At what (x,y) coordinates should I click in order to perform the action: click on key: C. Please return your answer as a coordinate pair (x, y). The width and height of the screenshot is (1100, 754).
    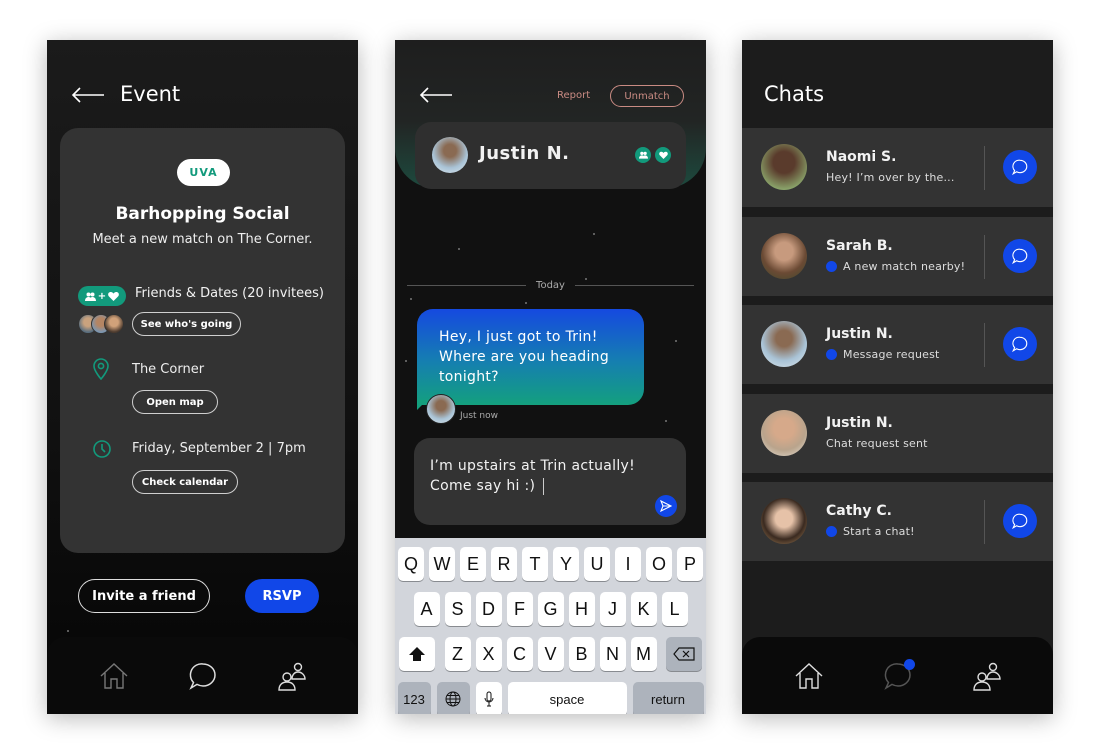
    Looking at the image, I should click on (519, 654).